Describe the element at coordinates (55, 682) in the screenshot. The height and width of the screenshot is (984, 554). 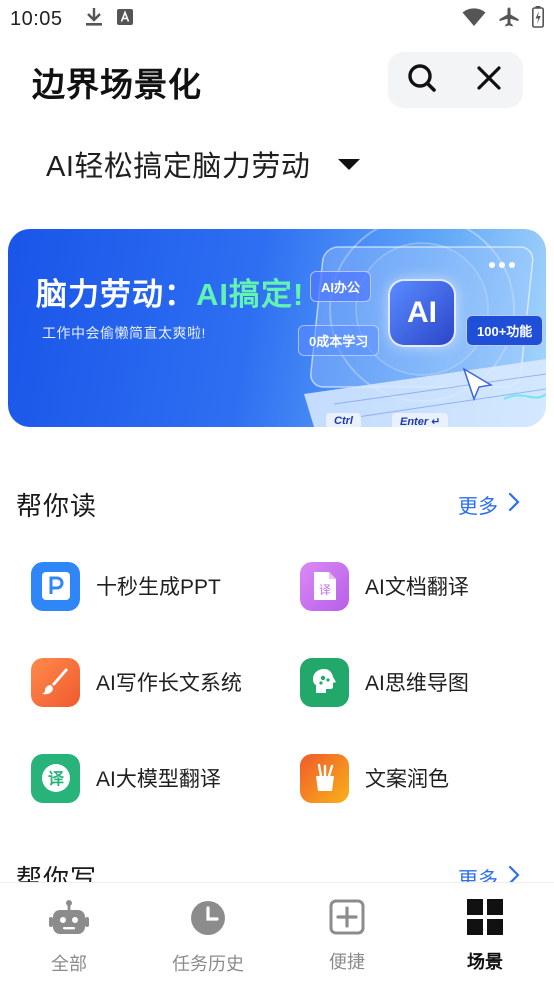
I see `brush-icon` at that location.